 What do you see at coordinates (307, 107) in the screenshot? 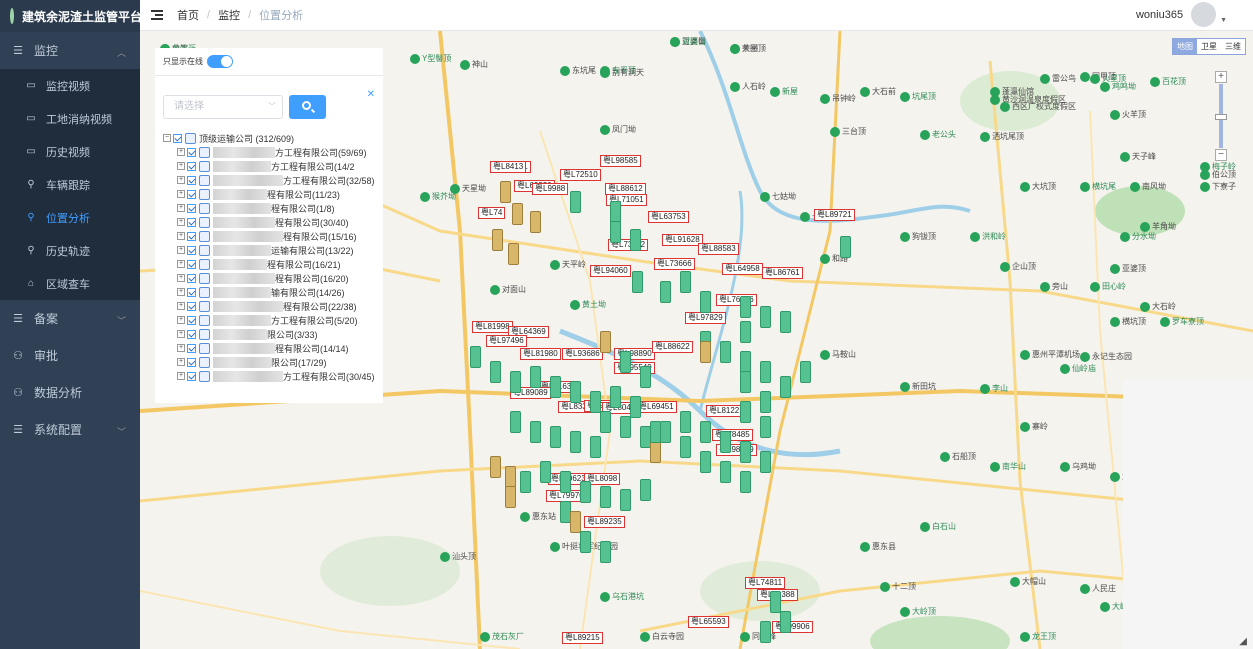
I see `search-button` at bounding box center [307, 107].